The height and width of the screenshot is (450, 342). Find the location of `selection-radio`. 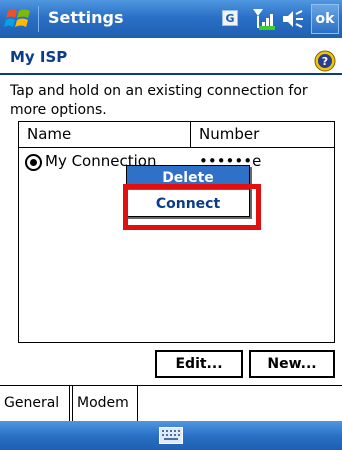

selection-radio is located at coordinates (33, 162).